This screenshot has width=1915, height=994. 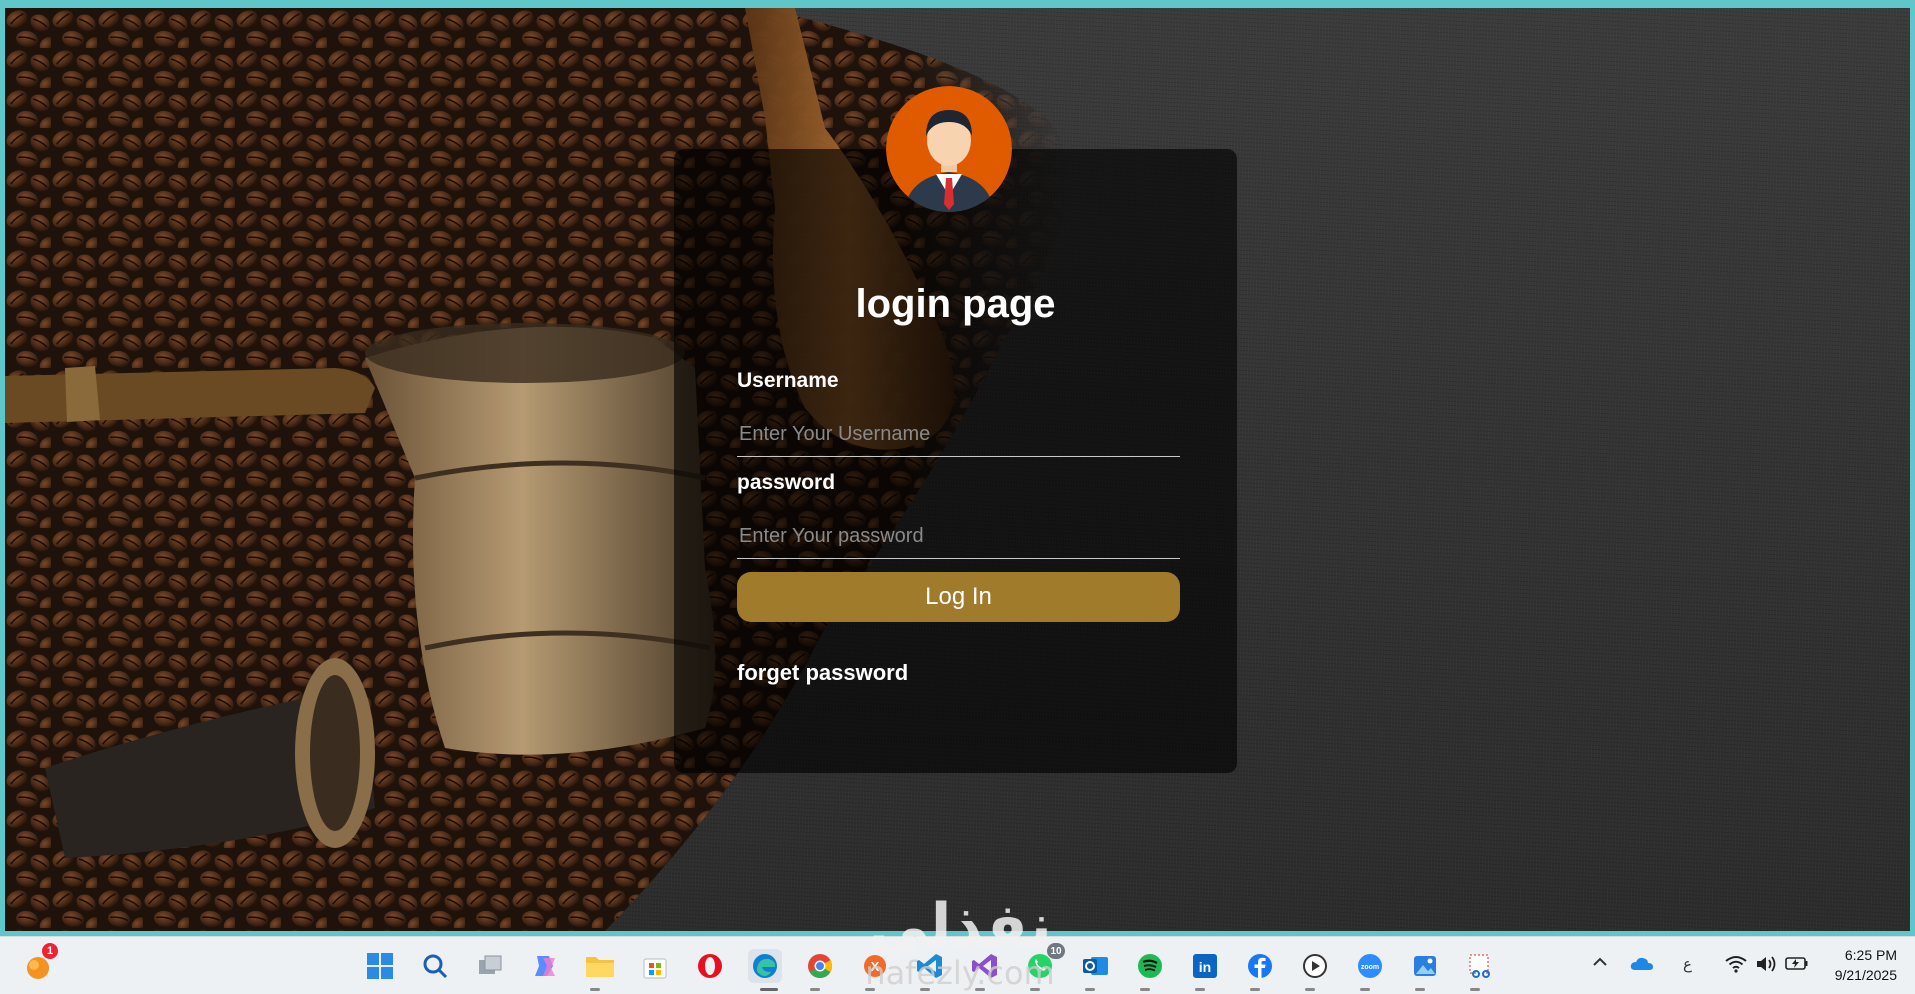 I want to click on whatsapp-badge: 10, so click(x=1056, y=951).